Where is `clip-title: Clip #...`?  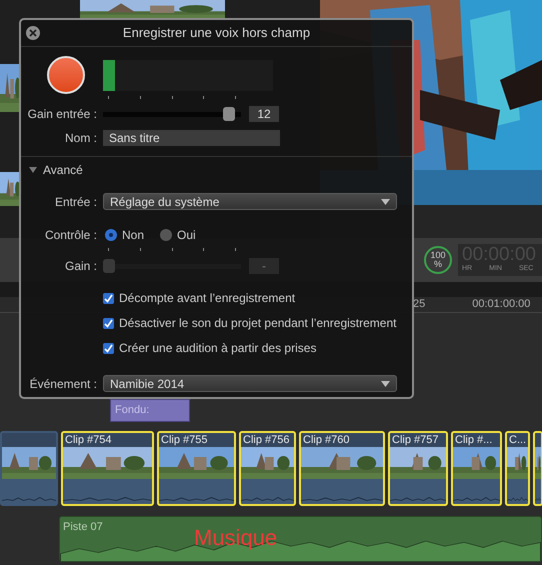 clip-title: Clip #... is located at coordinates (473, 440).